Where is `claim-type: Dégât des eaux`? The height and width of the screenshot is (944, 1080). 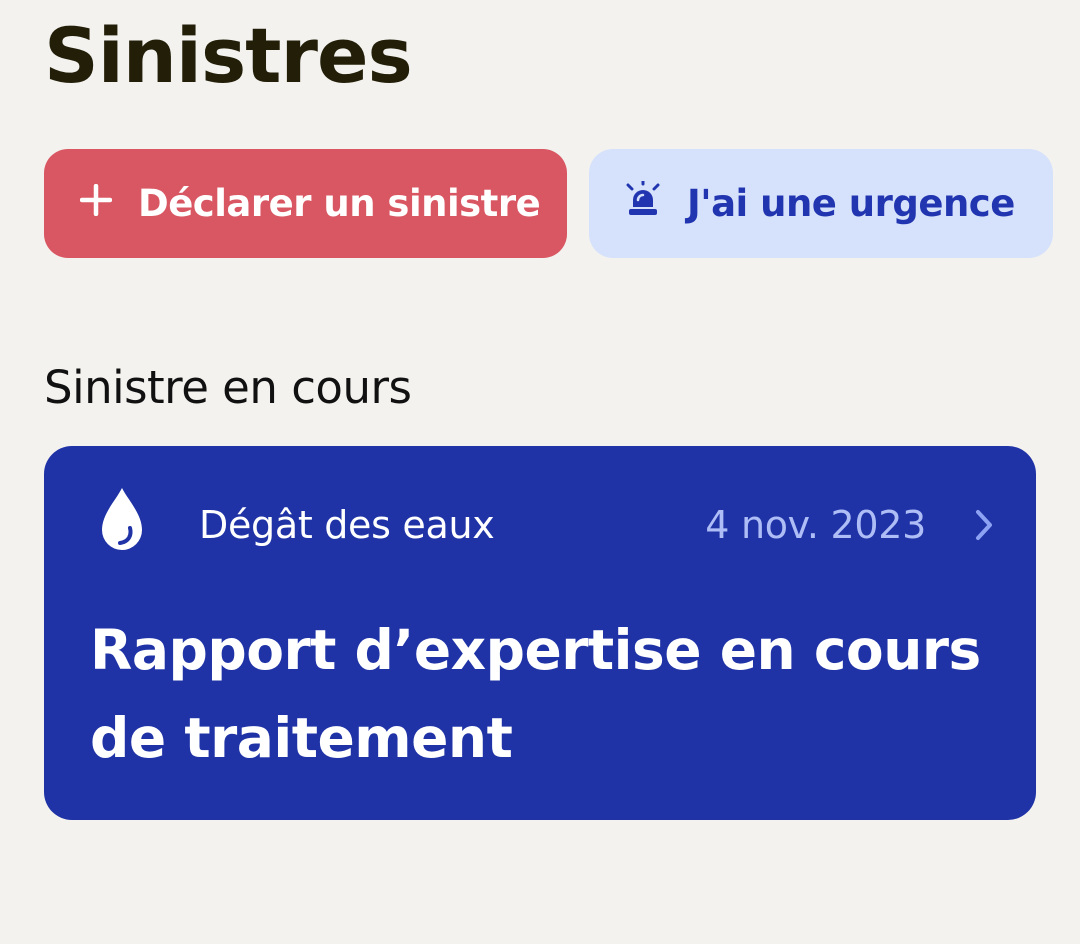 claim-type: Dégât des eaux is located at coordinates (347, 525).